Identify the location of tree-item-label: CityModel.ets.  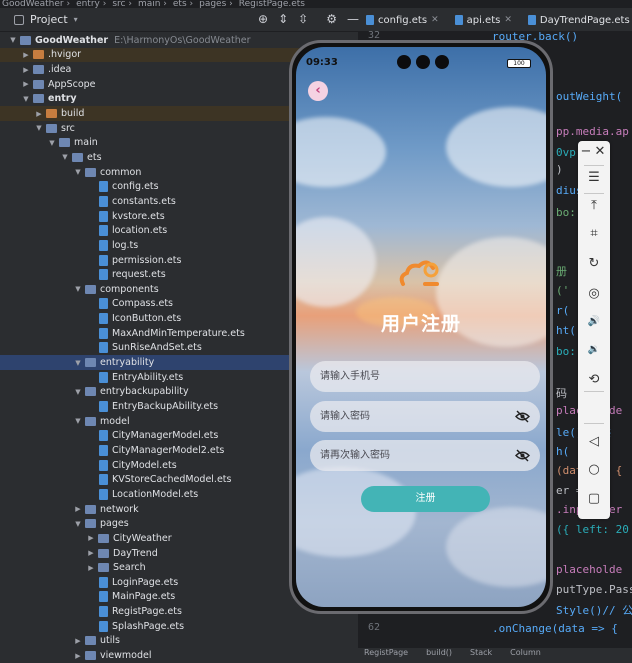
(144, 465).